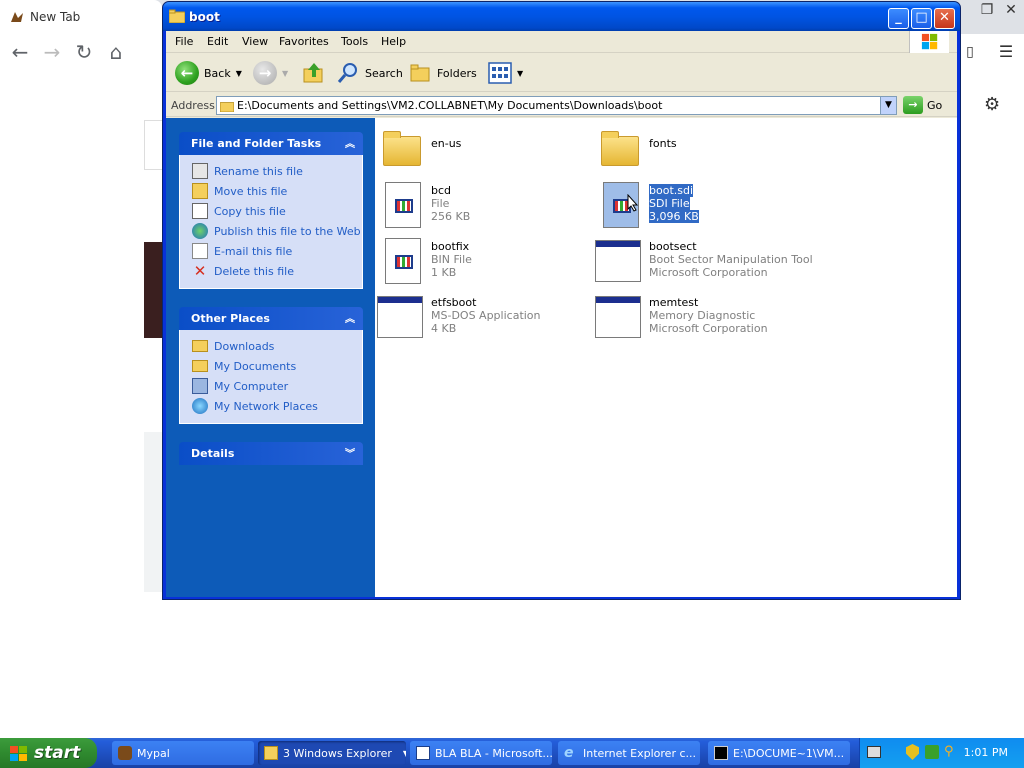 This screenshot has width=1024, height=768. What do you see at coordinates (255, 41) in the screenshot?
I see `menu-view: View` at bounding box center [255, 41].